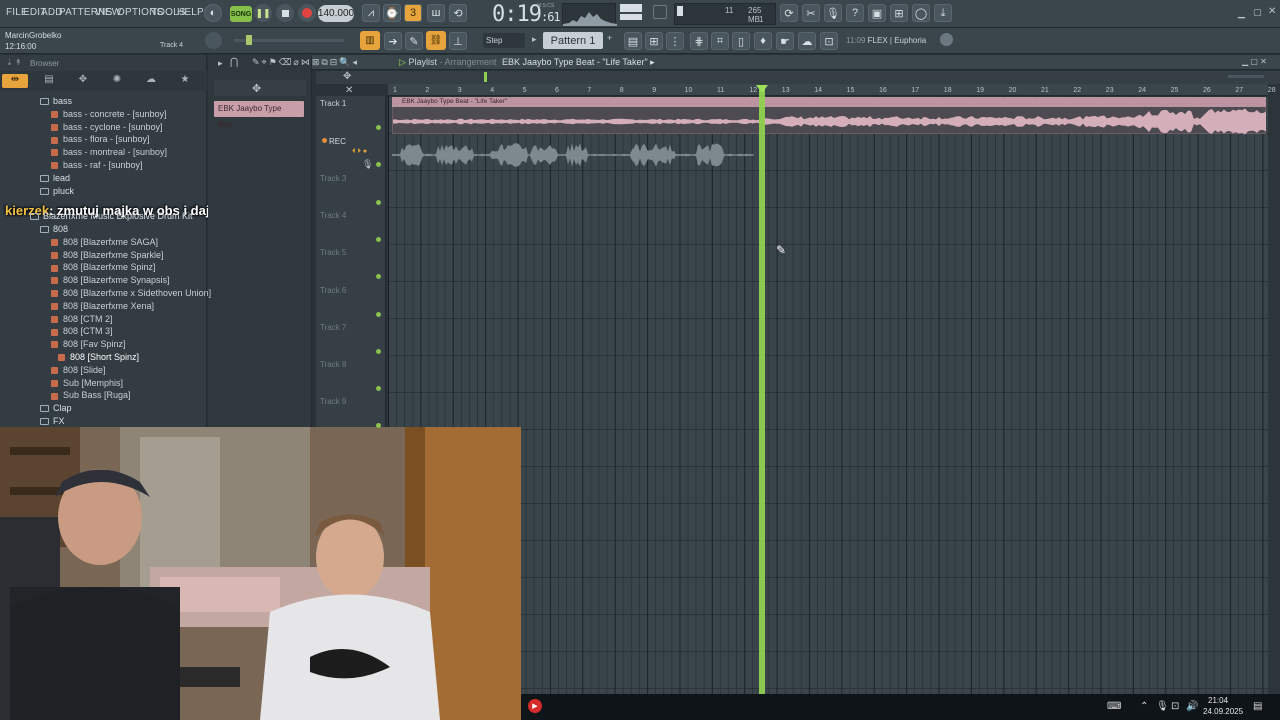 The width and height of the screenshot is (1280, 720). What do you see at coordinates (87, 383) in the screenshot?
I see `browser-file: Sub [Memphis]` at bounding box center [87, 383].